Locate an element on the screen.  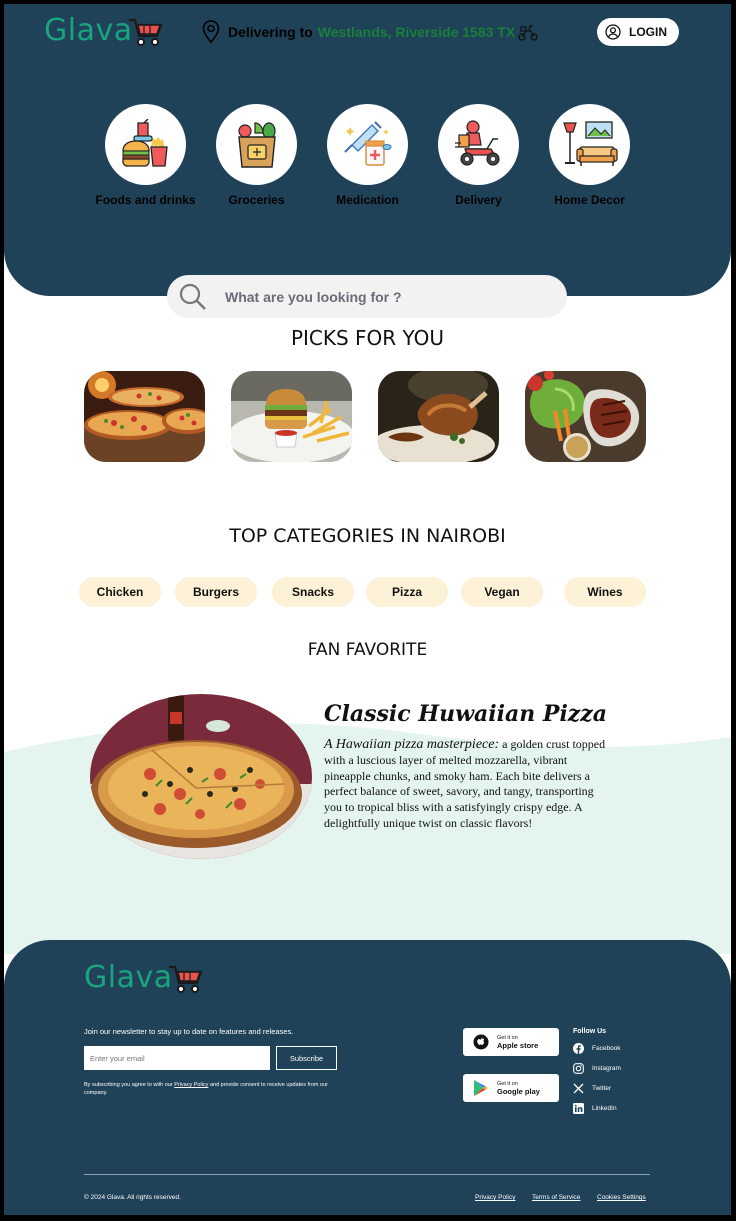
search-icon is located at coordinates (192, 296).